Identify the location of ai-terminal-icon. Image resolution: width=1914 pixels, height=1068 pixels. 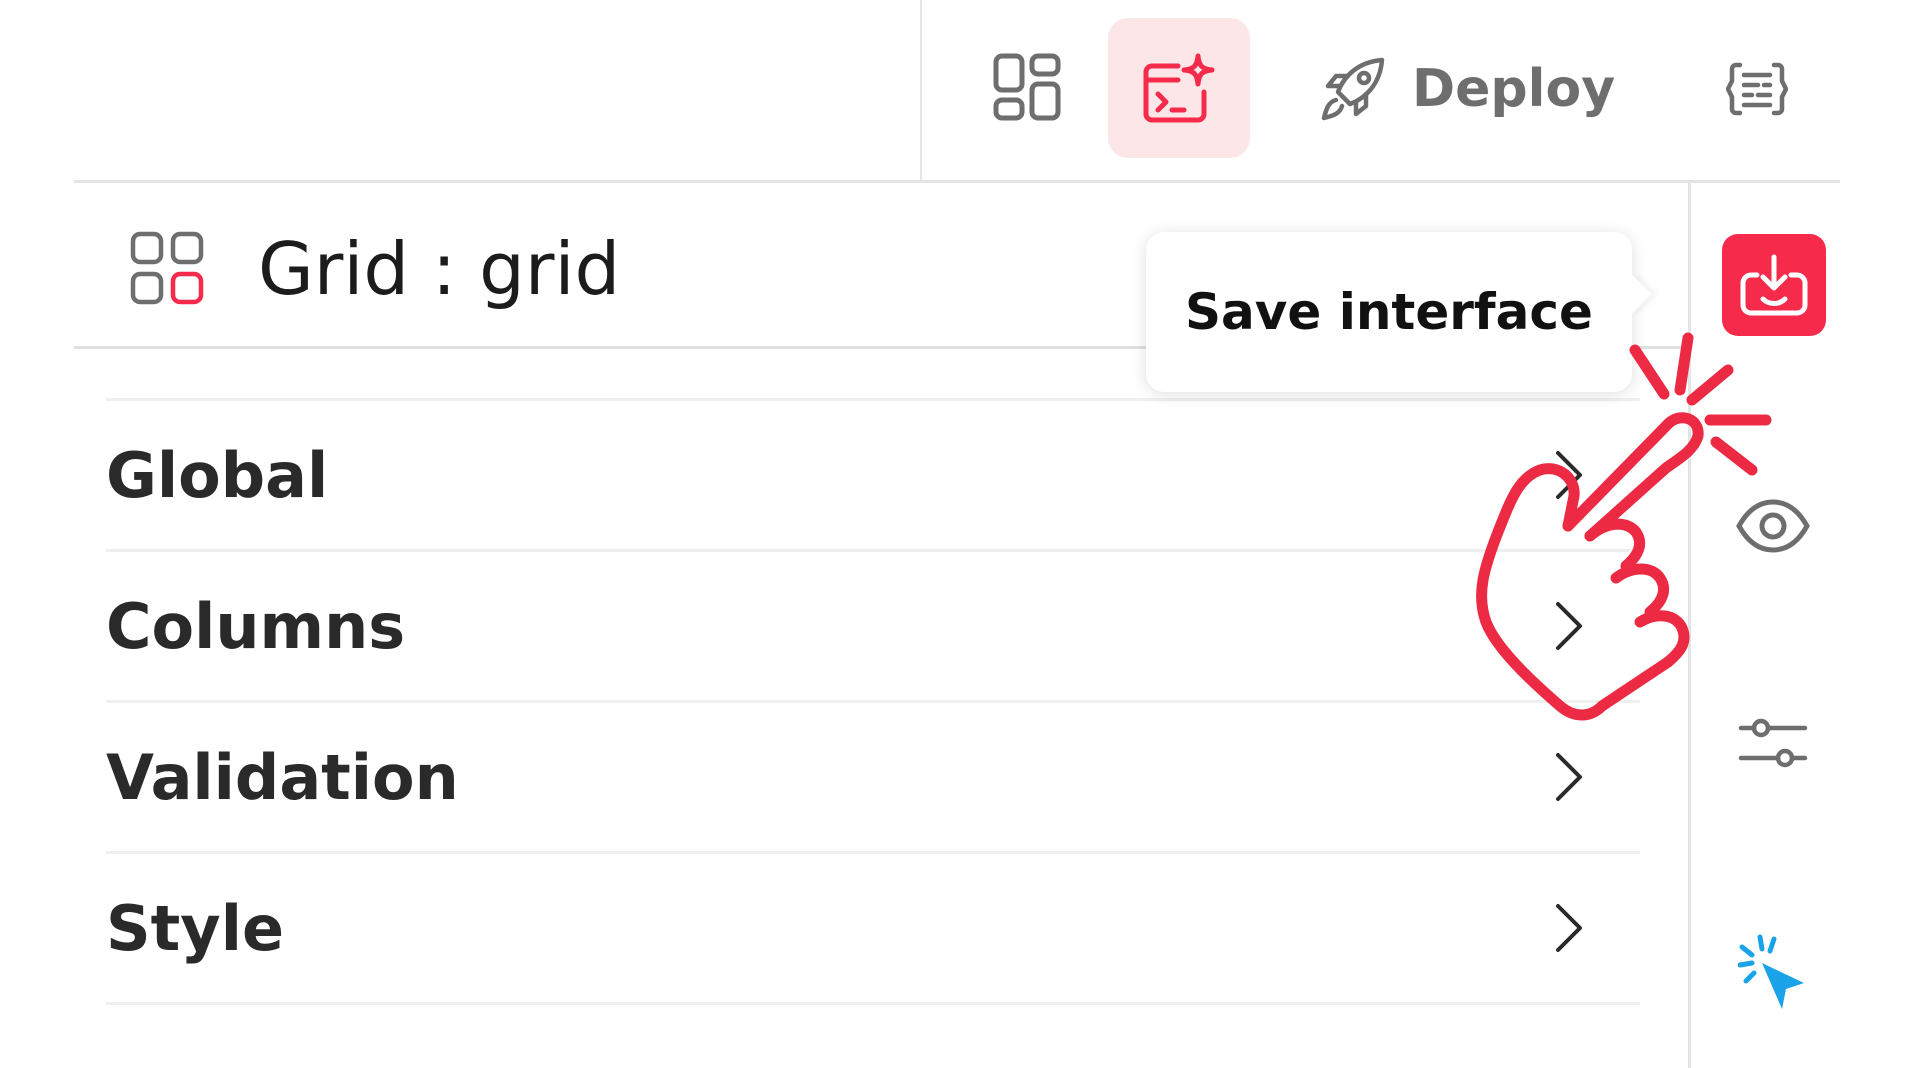
(1179, 88).